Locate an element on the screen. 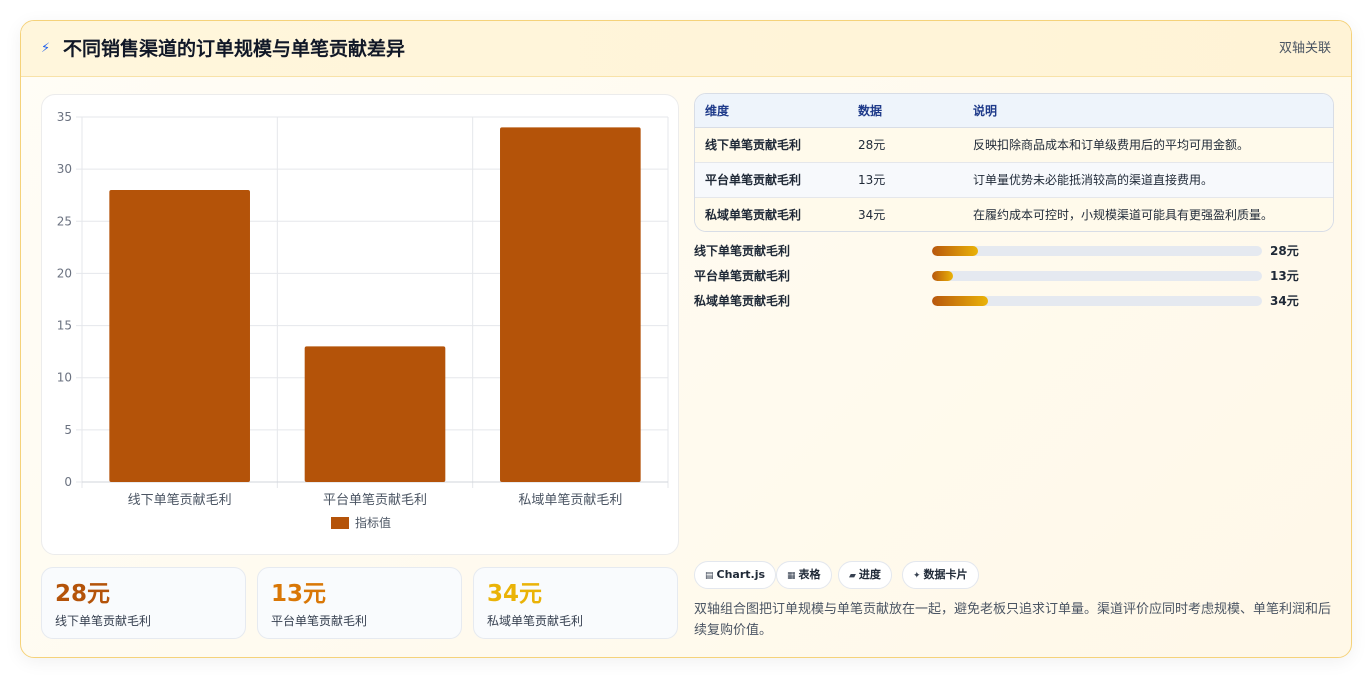  y-tick-label: 30 is located at coordinates (64, 169).